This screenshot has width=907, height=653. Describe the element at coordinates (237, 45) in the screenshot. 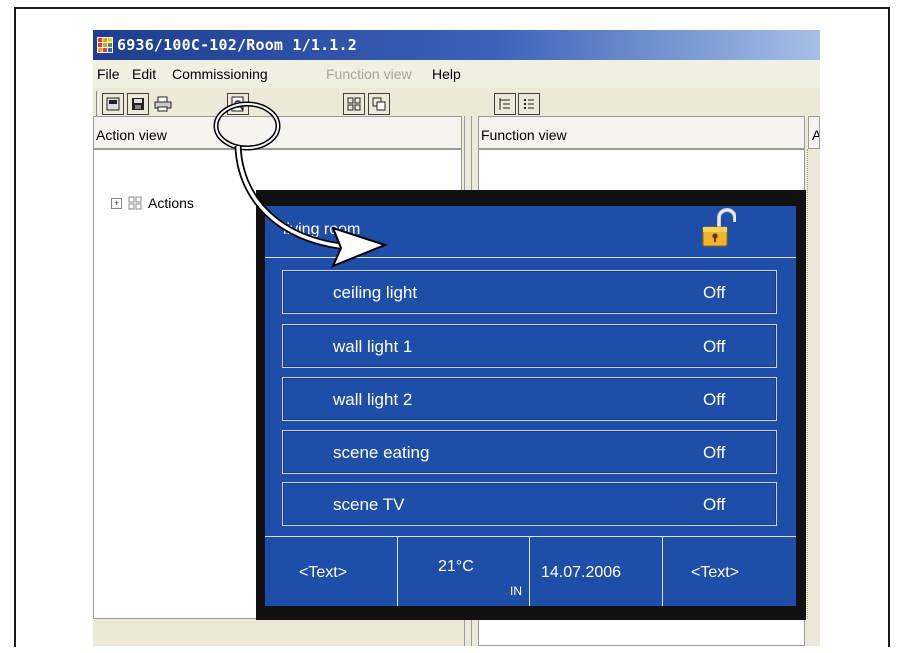

I see `window-title: 6936/100C-102/Room 1/1.1.2` at that location.